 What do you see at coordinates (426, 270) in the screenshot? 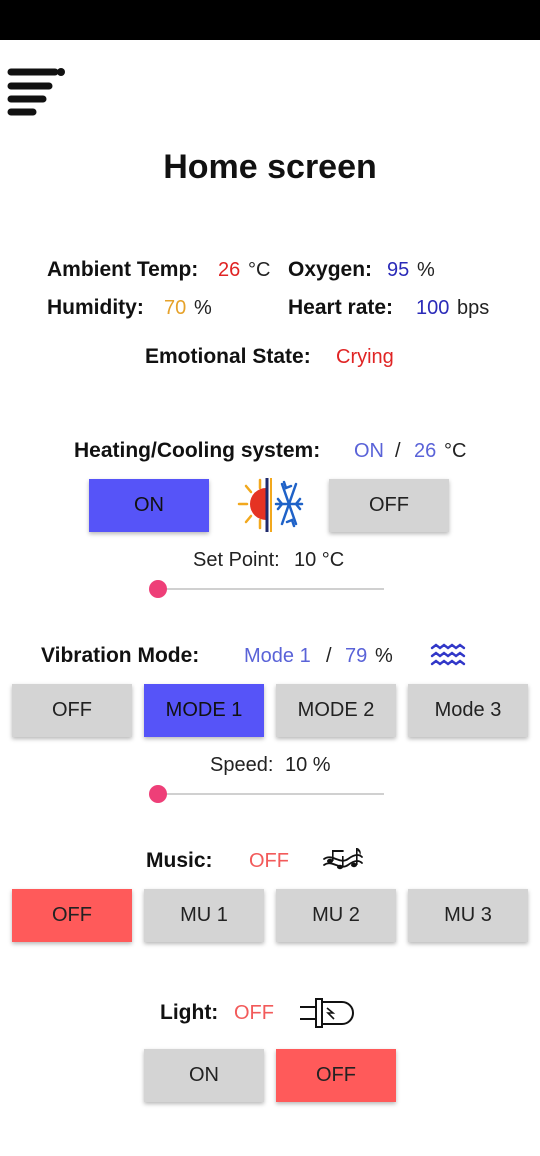
I see `oxygen-unit: %` at bounding box center [426, 270].